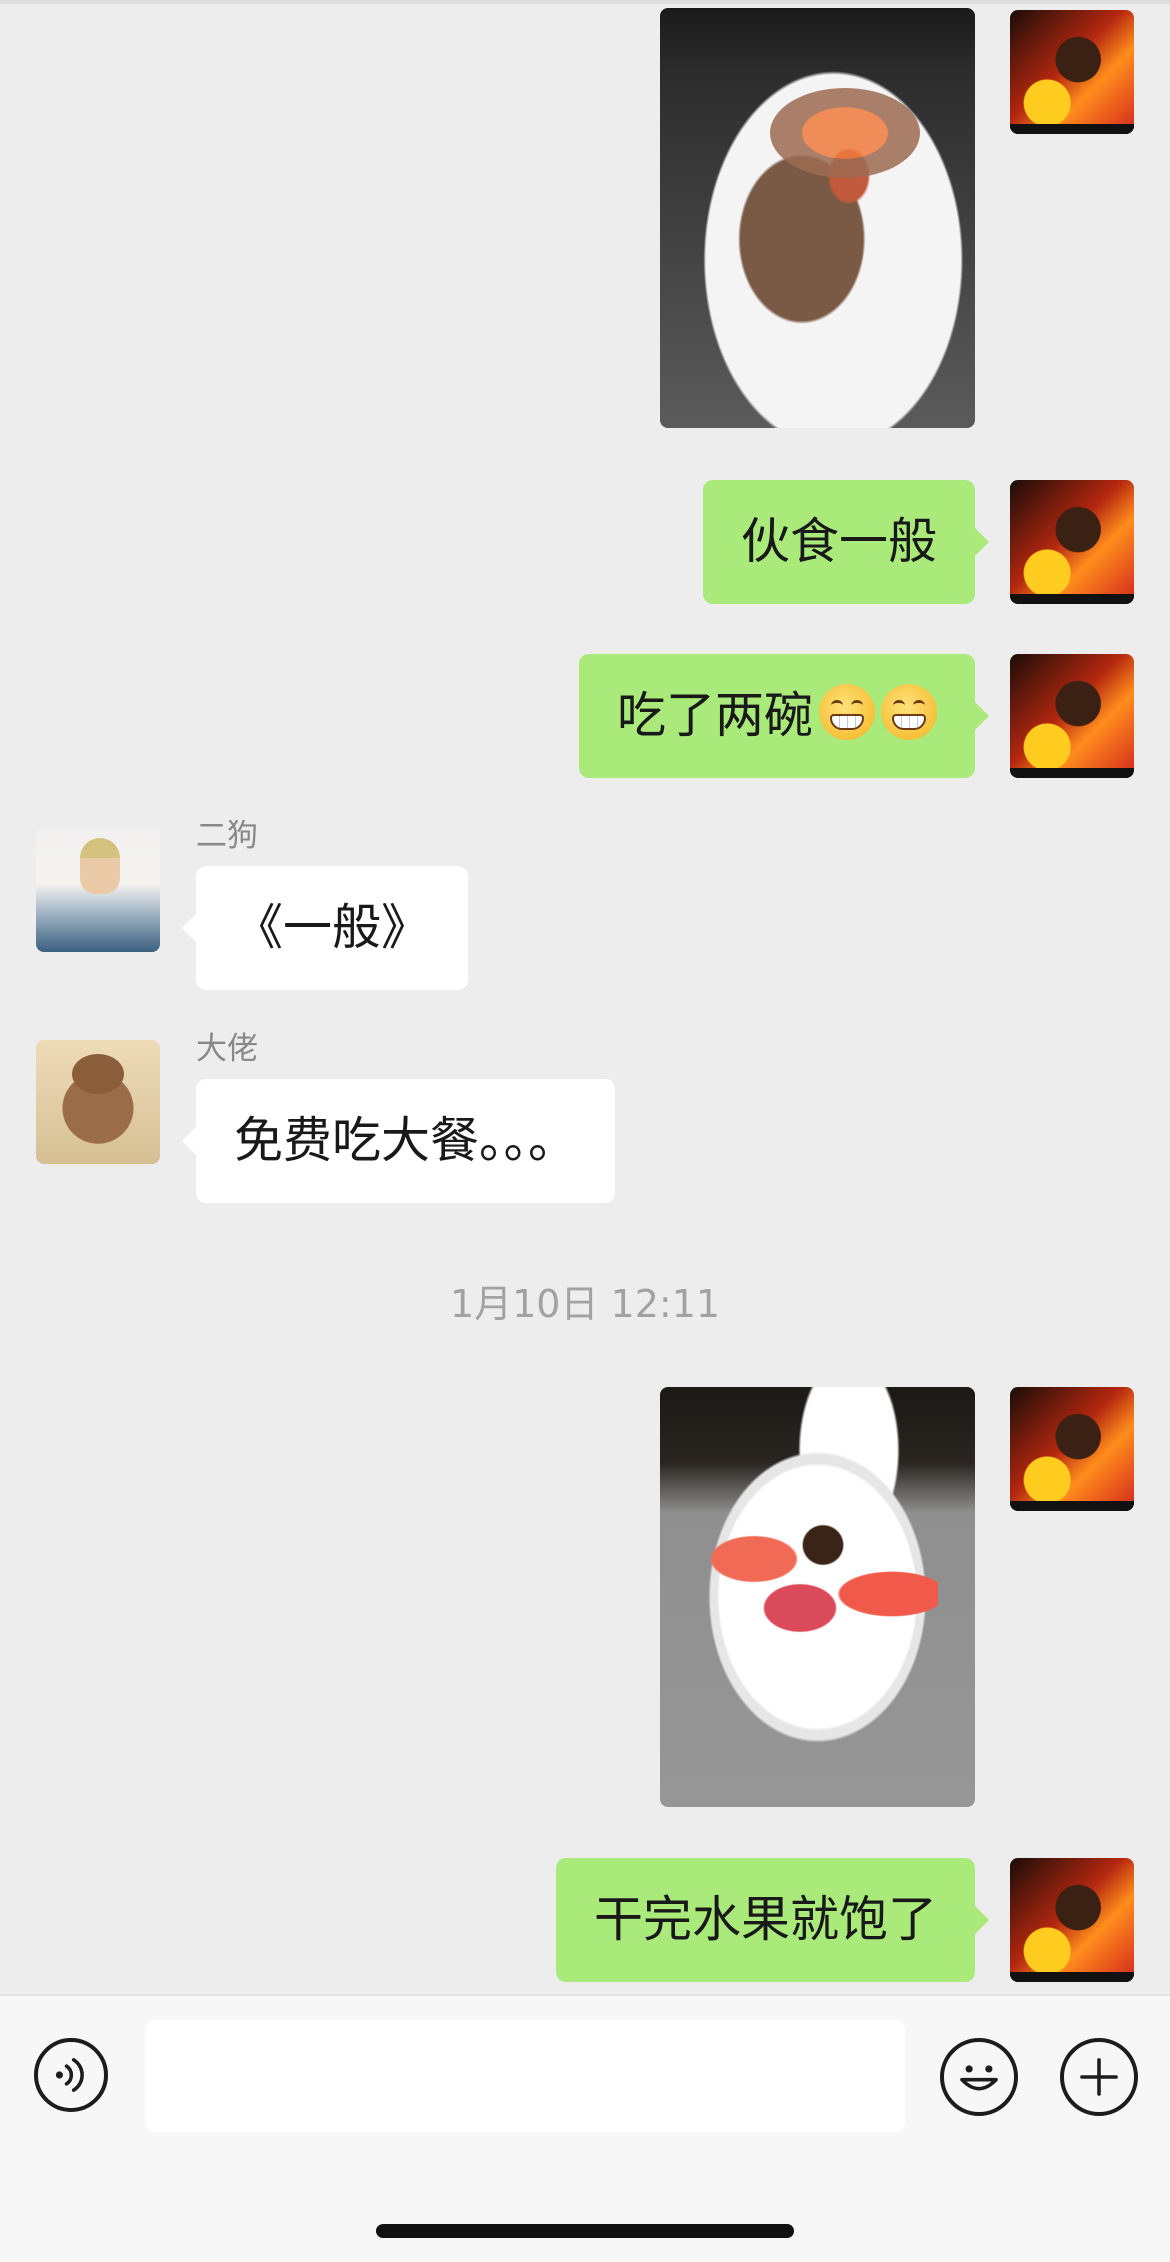 Image resolution: width=1170 pixels, height=2262 pixels. I want to click on fruit-photo-message, so click(817, 1597).